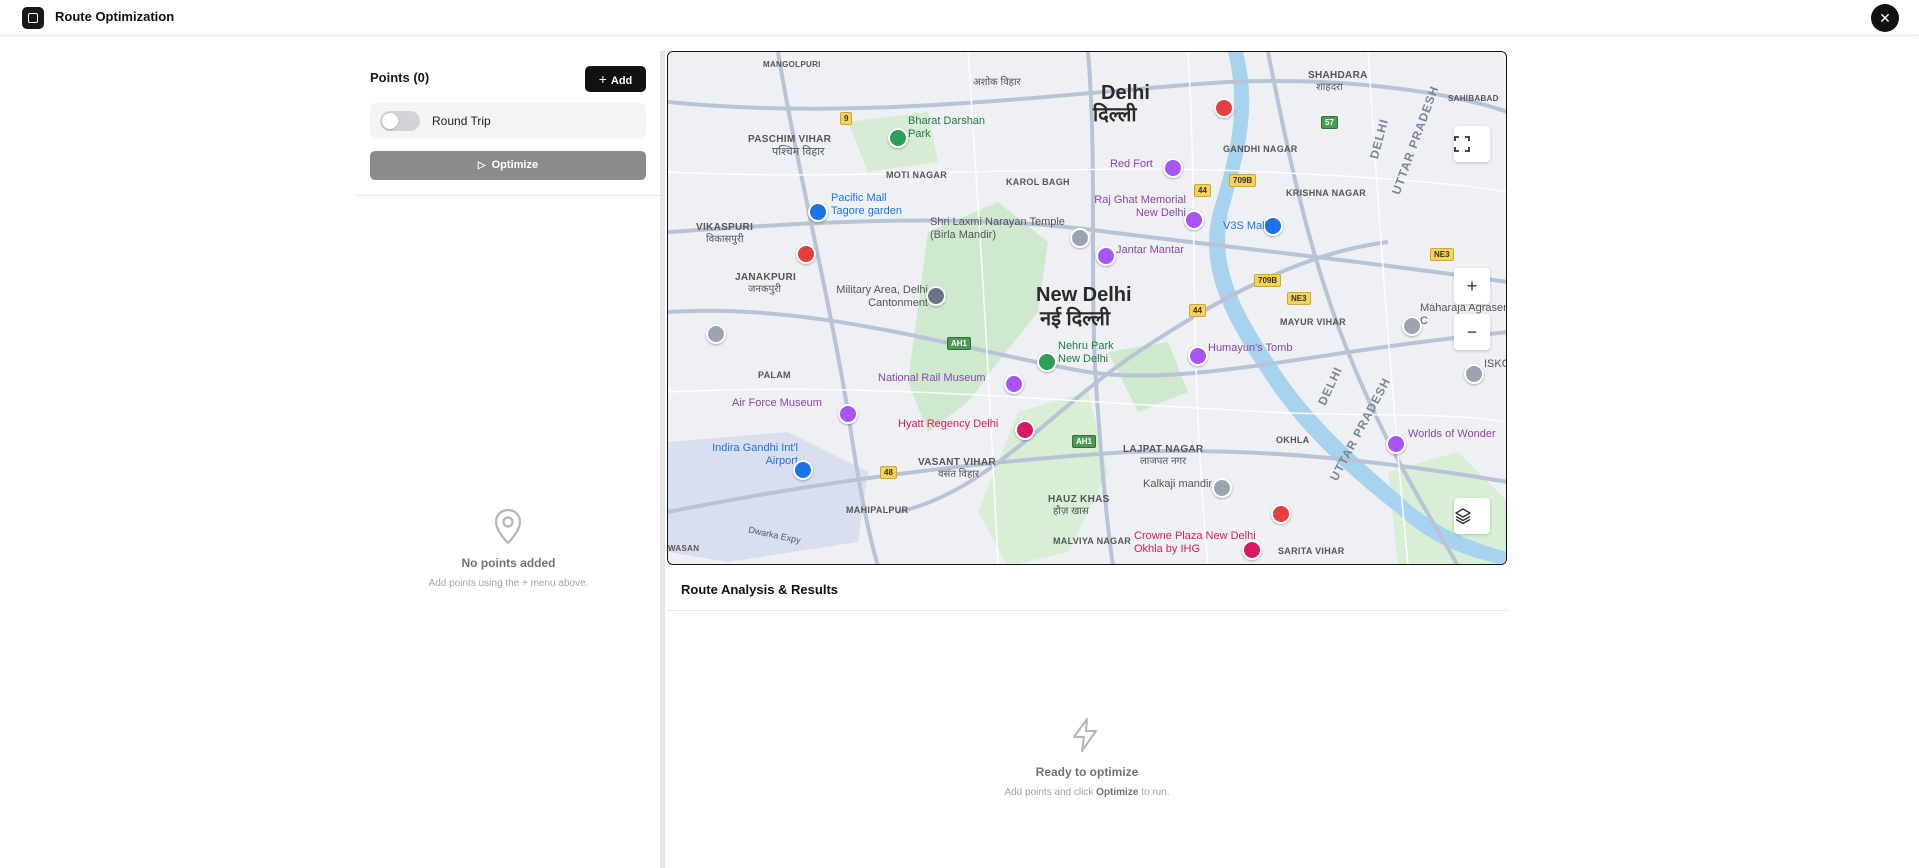 Image resolution: width=1919 pixels, height=868 pixels. I want to click on results-empty-prefix: Add points and click, so click(1049, 792).